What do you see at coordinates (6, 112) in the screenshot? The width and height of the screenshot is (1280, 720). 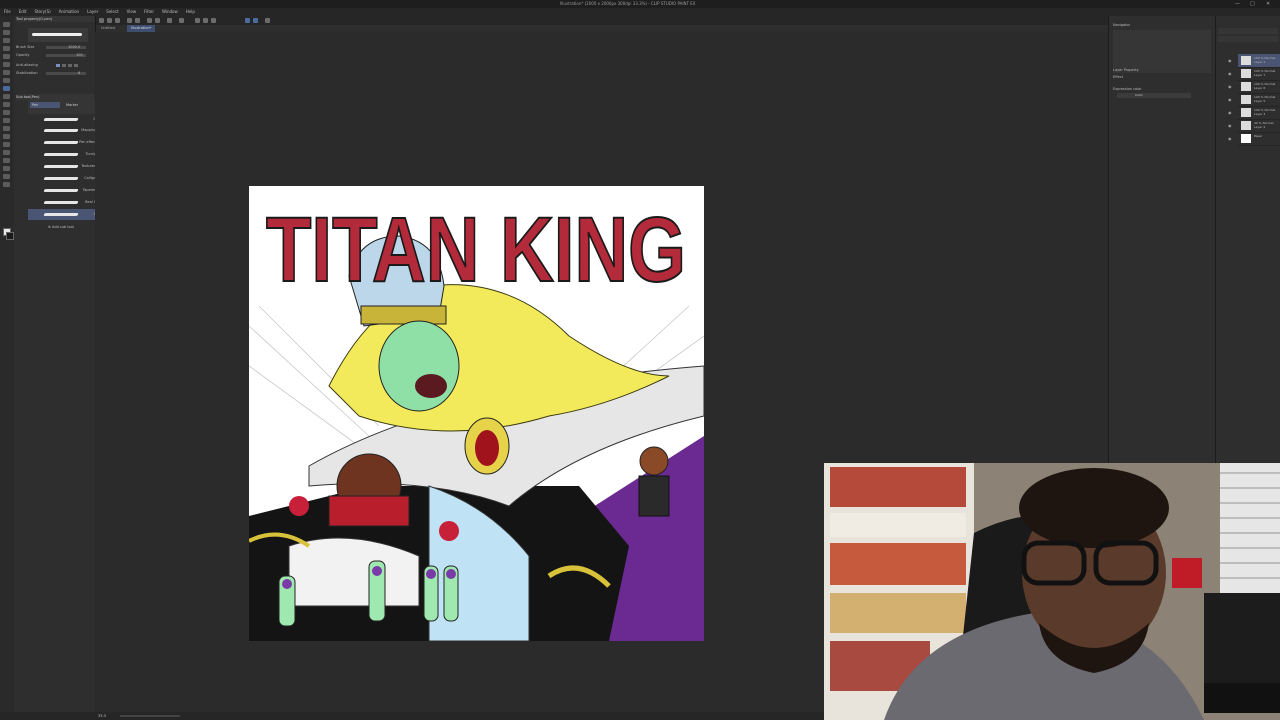 I see `blend-tool-icon` at bounding box center [6, 112].